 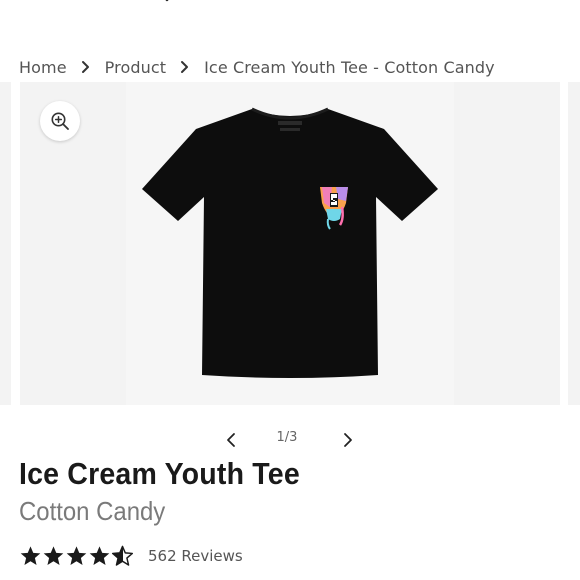 I want to click on gallery-pager: 1/3, so click(x=290, y=440).